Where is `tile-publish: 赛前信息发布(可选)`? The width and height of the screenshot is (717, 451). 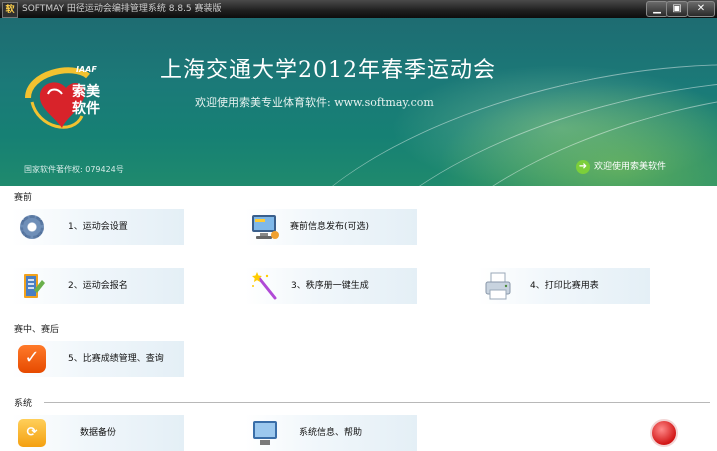 tile-publish: 赛前信息发布(可选) is located at coordinates (331, 227).